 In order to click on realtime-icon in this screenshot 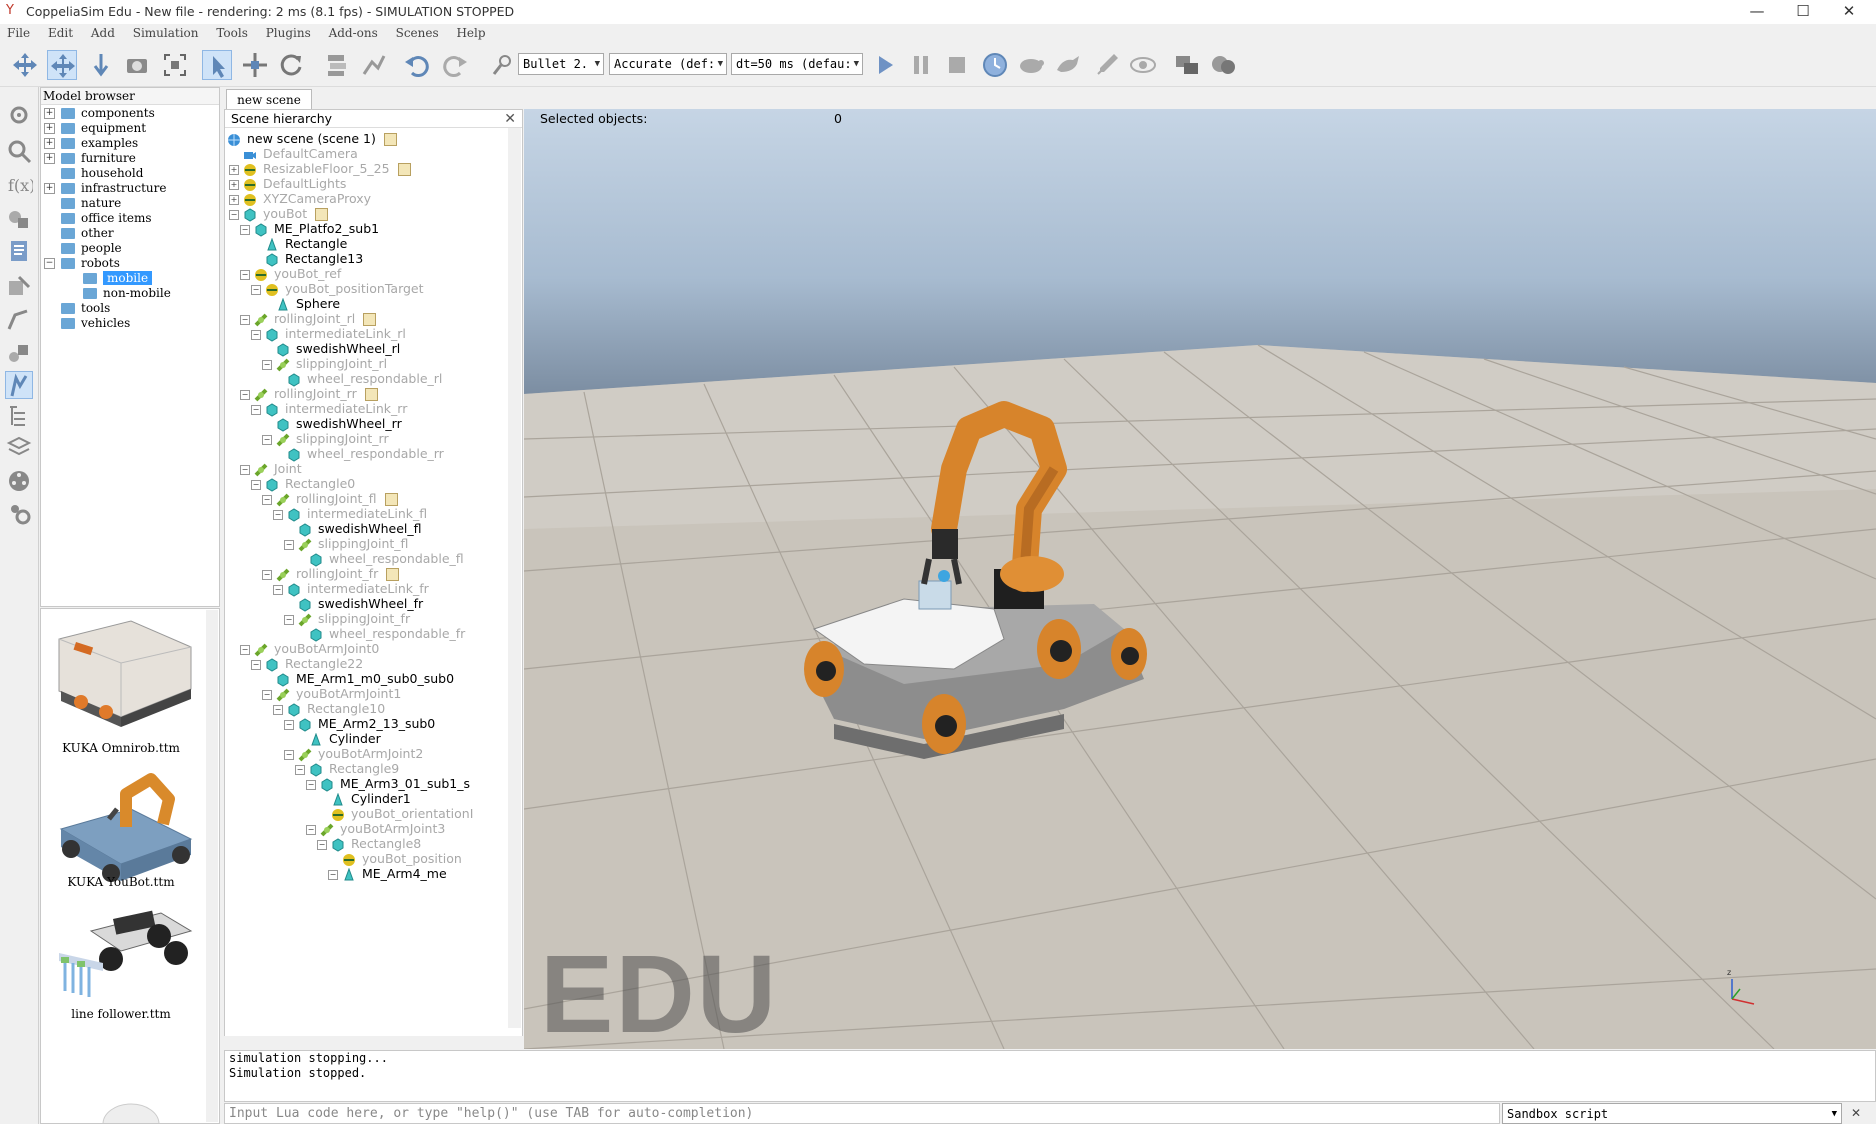, I will do `click(995, 65)`.